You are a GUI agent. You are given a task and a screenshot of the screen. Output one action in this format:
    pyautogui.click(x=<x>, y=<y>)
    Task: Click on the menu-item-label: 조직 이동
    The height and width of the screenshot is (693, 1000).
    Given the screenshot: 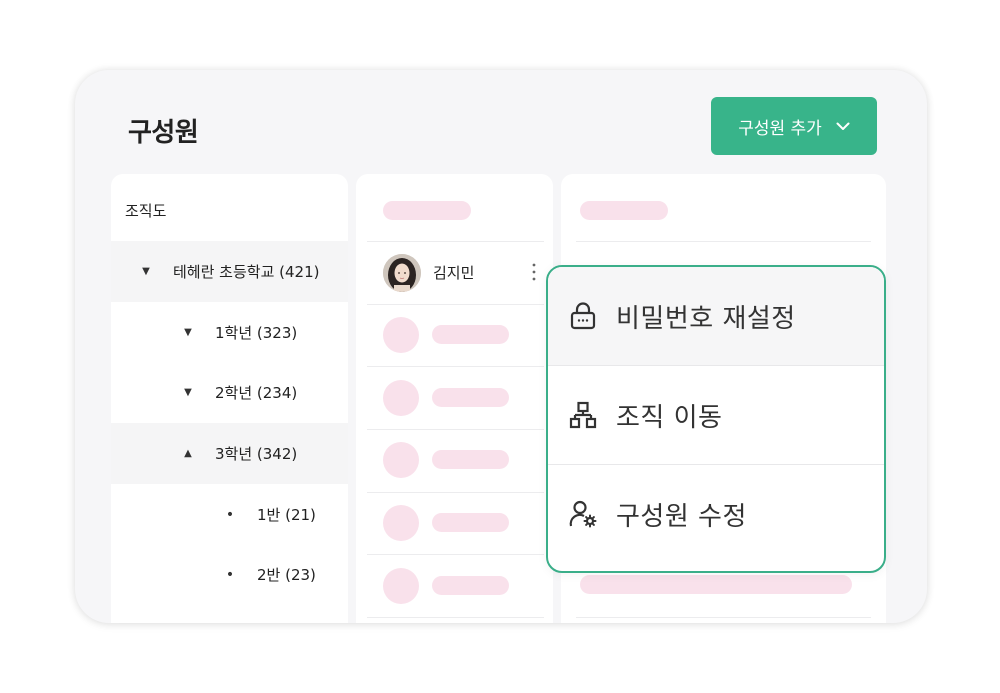 What is the action you would take?
    pyautogui.click(x=669, y=417)
    